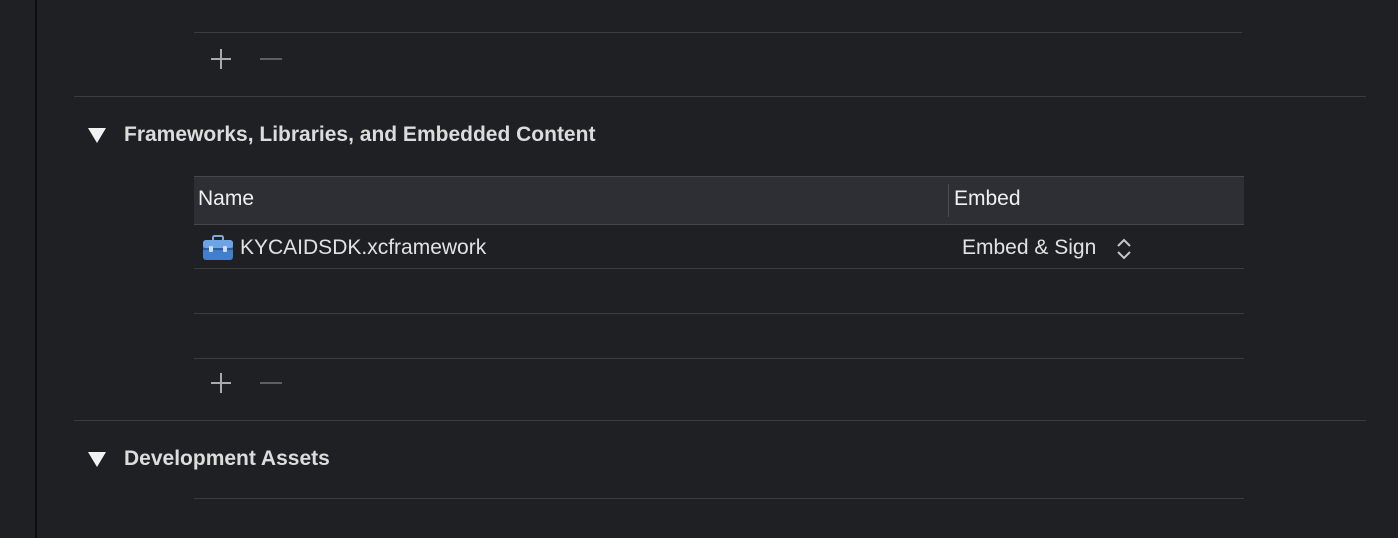 The height and width of the screenshot is (538, 1398). Describe the element at coordinates (363, 247) in the screenshot. I see `framework-name: KYCAIDSDK.xcframework` at that location.